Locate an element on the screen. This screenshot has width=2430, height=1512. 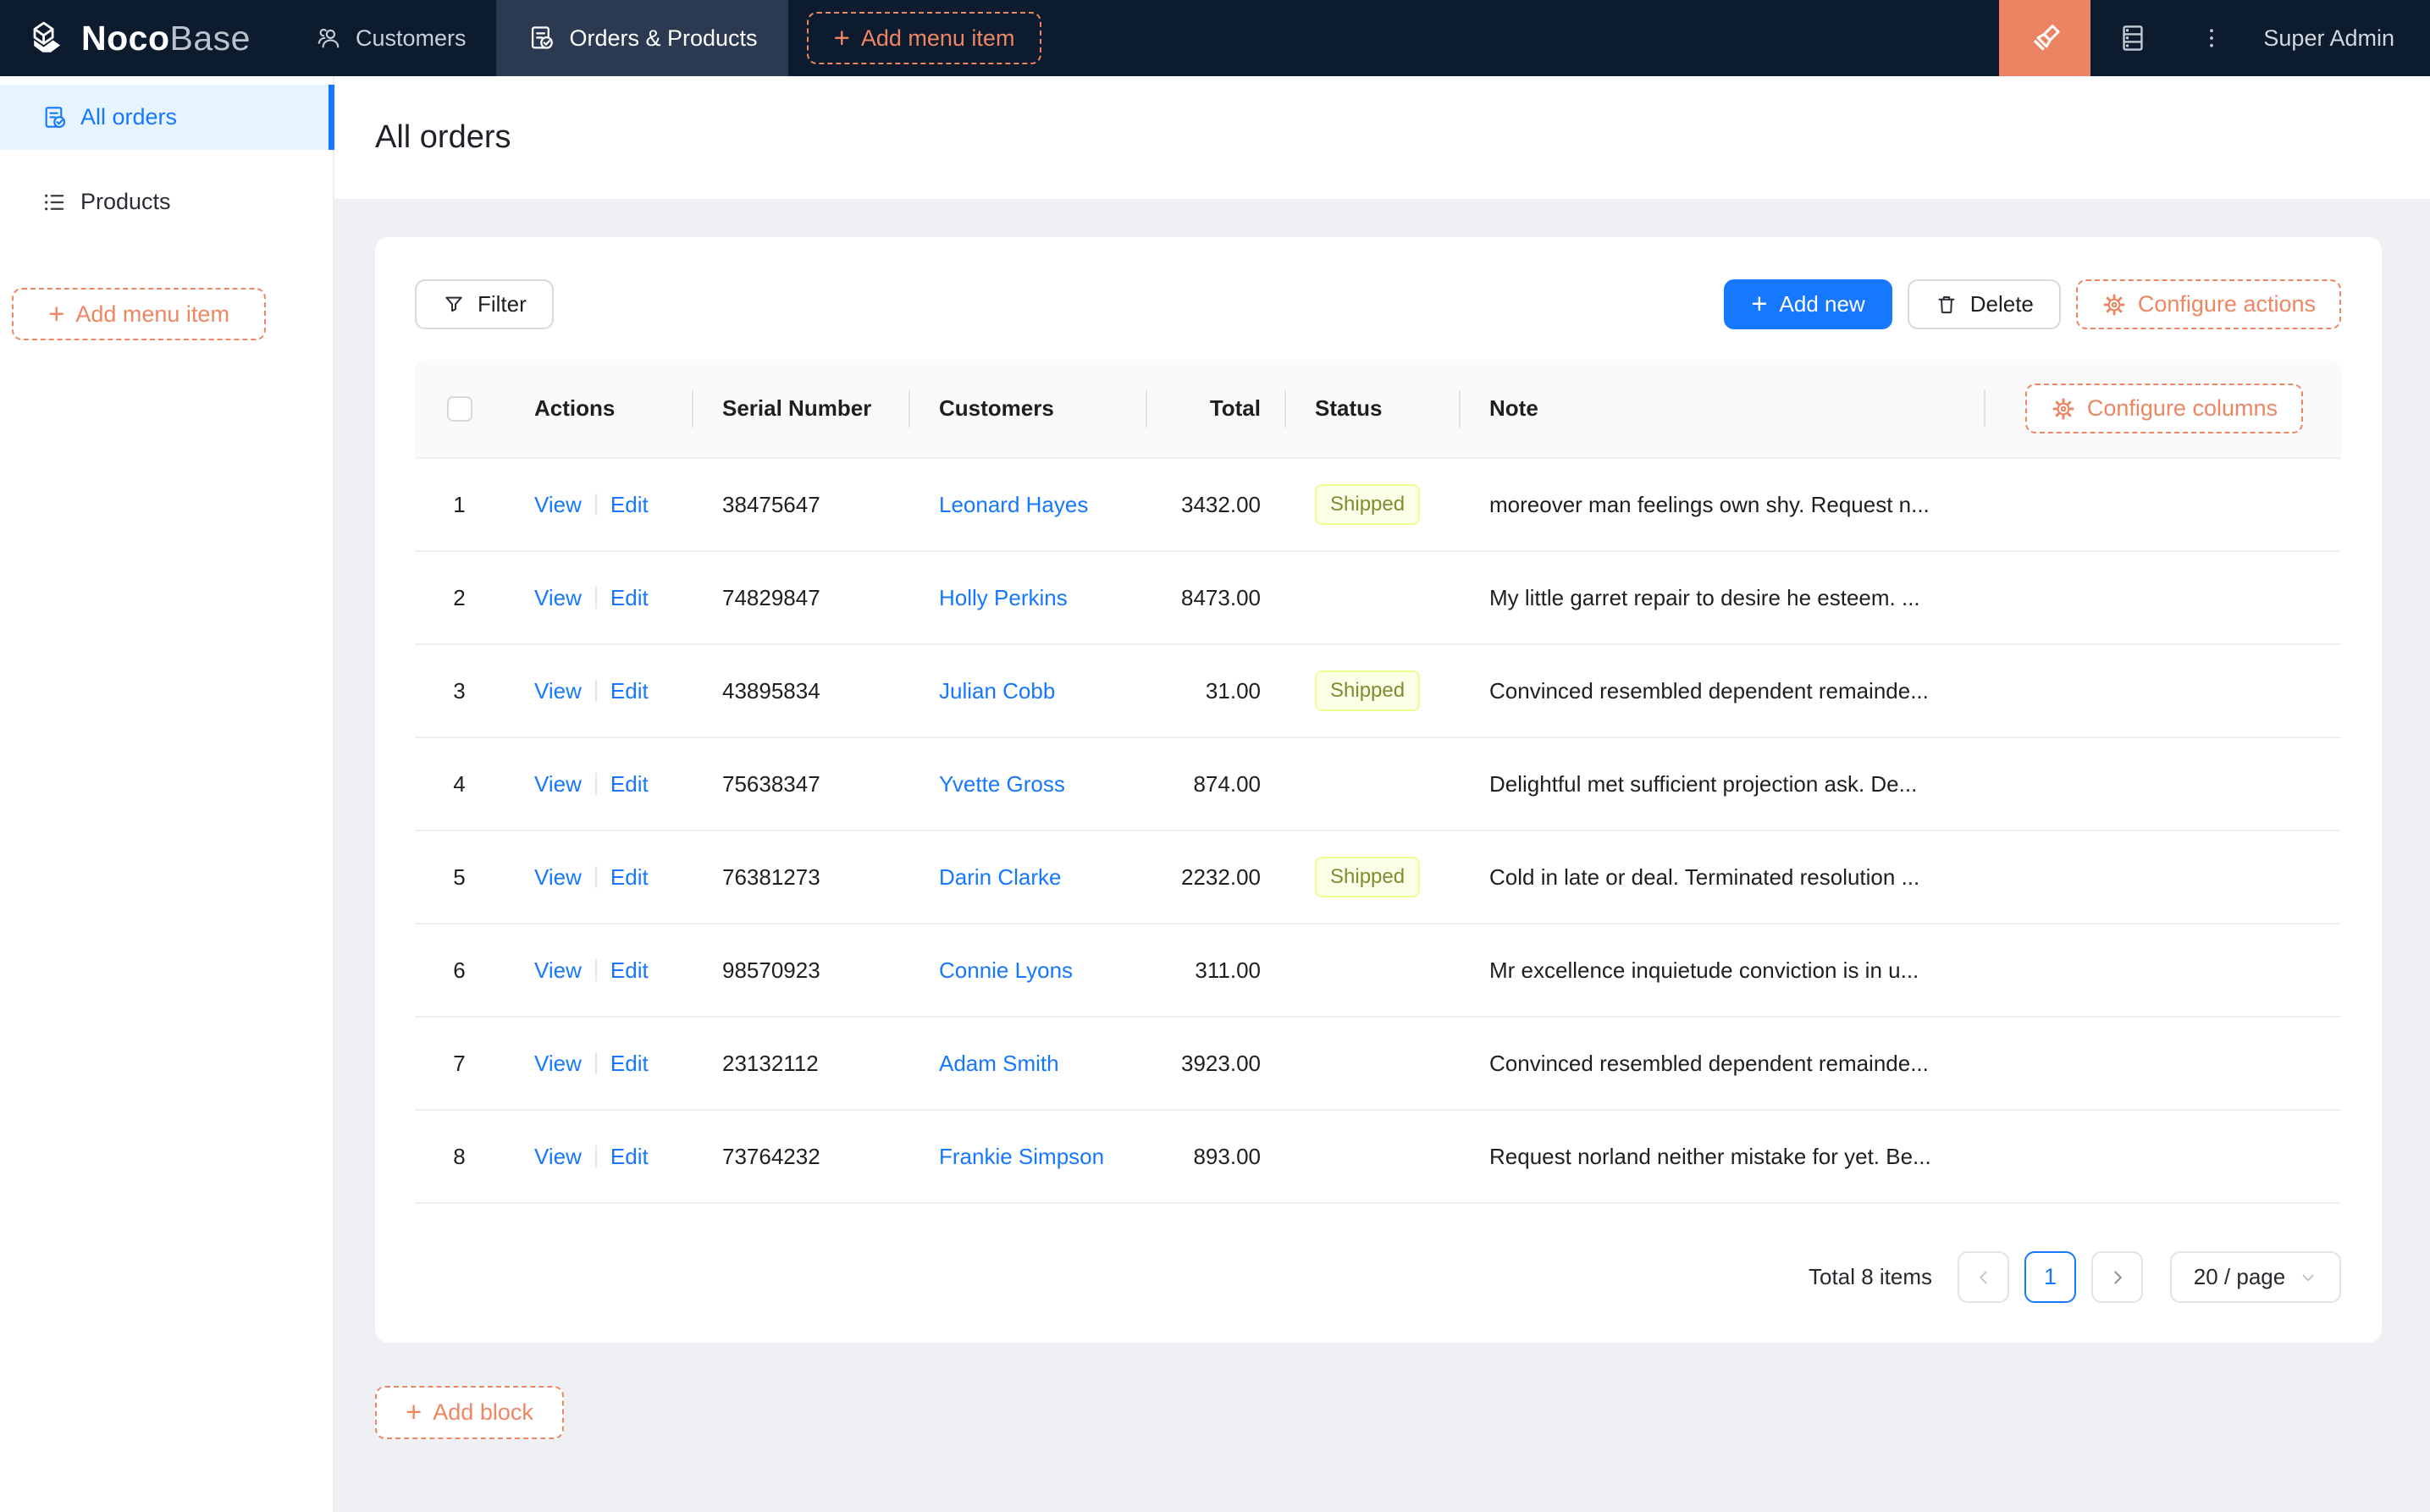
user-menu: Super Admin is located at coordinates (2329, 38).